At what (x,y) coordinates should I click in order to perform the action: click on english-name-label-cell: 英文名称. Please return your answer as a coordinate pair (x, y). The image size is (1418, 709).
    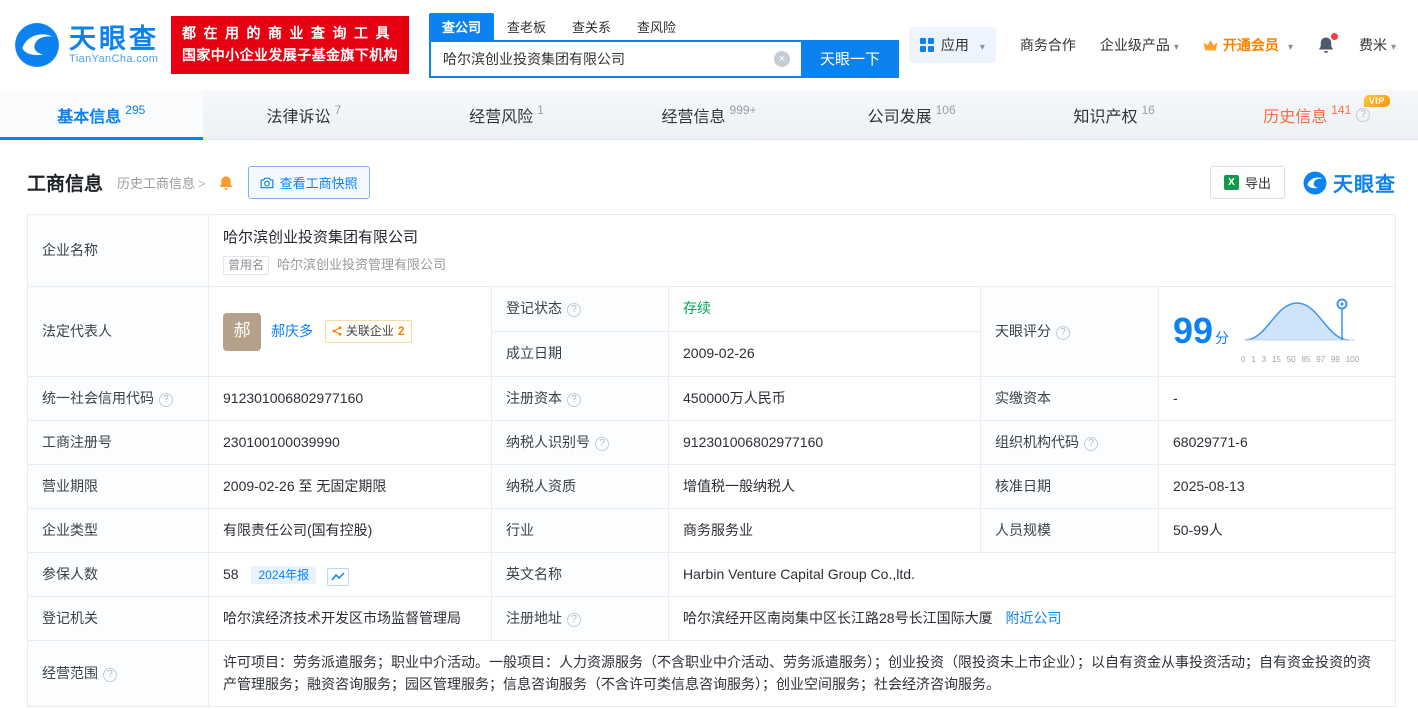
    Looking at the image, I should click on (580, 574).